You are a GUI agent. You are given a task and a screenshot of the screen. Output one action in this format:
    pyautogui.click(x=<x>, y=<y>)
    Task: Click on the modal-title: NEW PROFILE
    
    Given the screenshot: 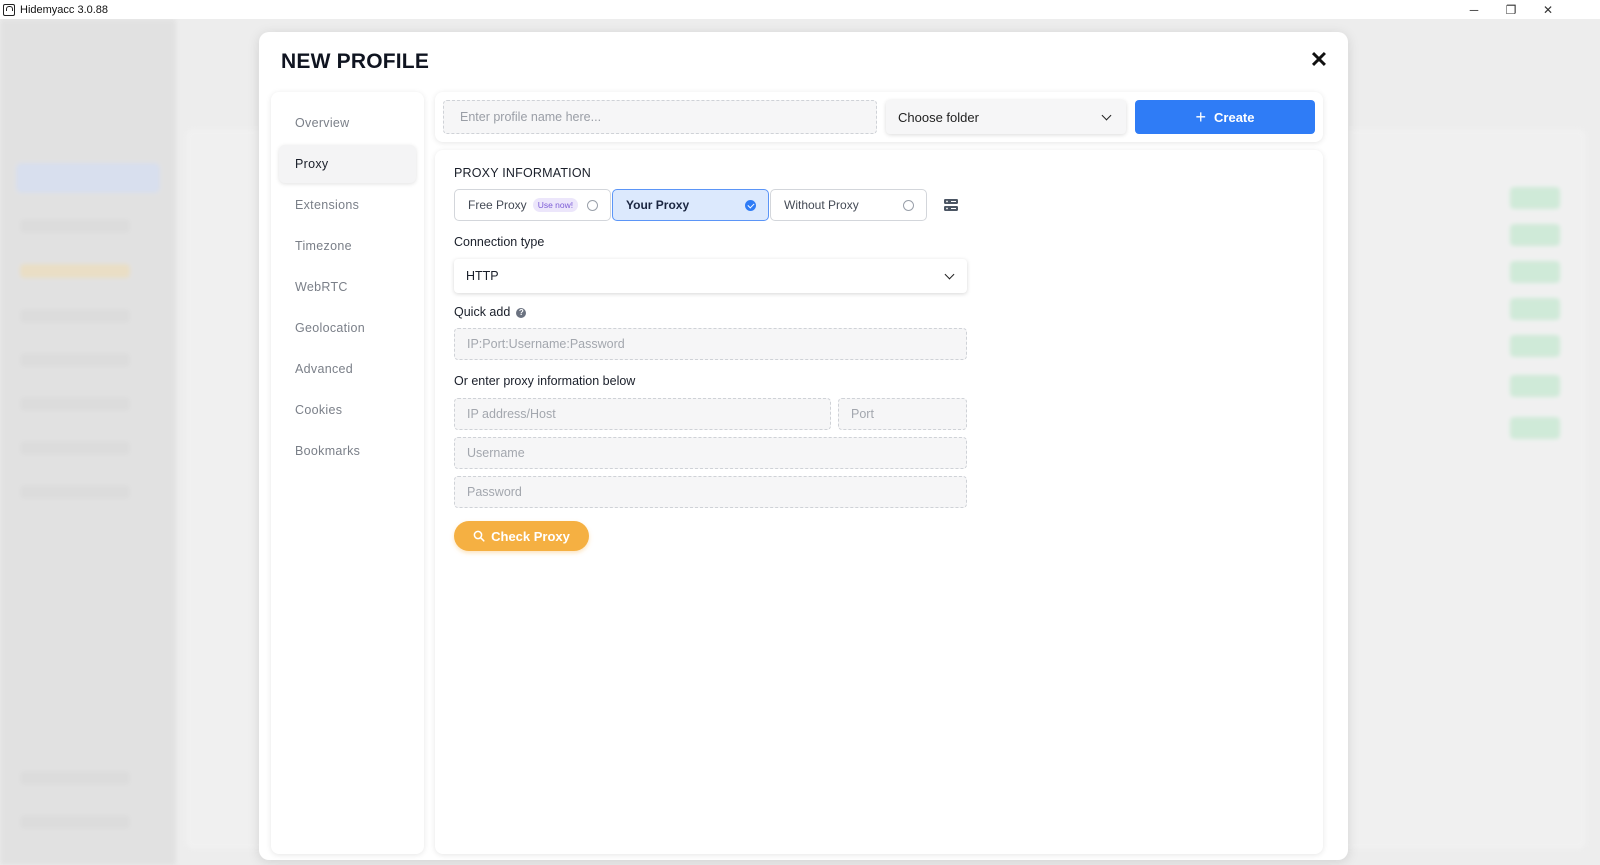 What is the action you would take?
    pyautogui.click(x=355, y=61)
    